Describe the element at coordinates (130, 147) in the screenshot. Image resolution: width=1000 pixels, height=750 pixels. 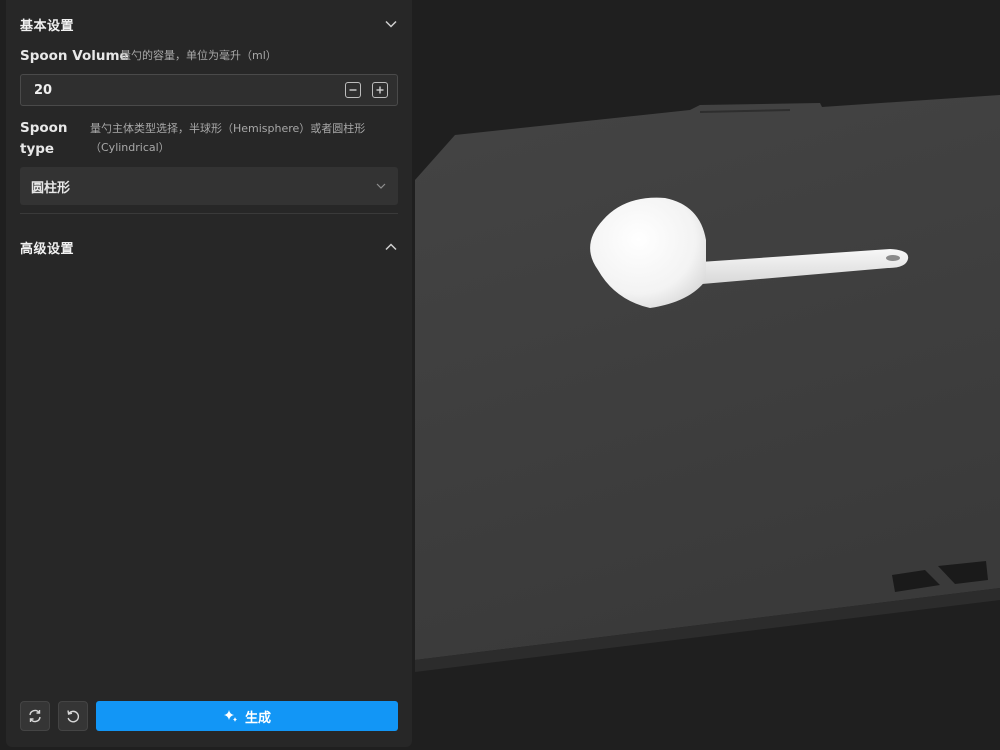
I see `spoon-type-hint-line2: （Cylindrical）` at that location.